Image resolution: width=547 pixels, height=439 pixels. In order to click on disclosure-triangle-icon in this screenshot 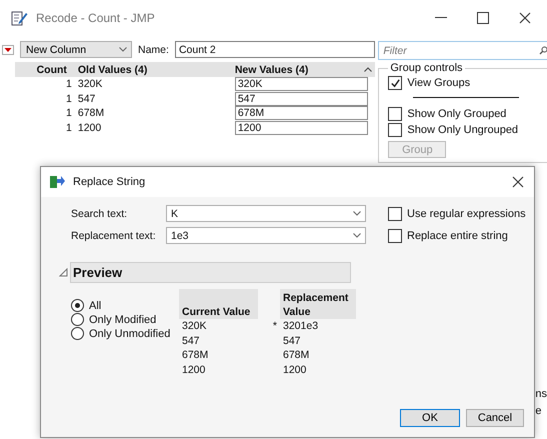, I will do `click(63, 272)`.